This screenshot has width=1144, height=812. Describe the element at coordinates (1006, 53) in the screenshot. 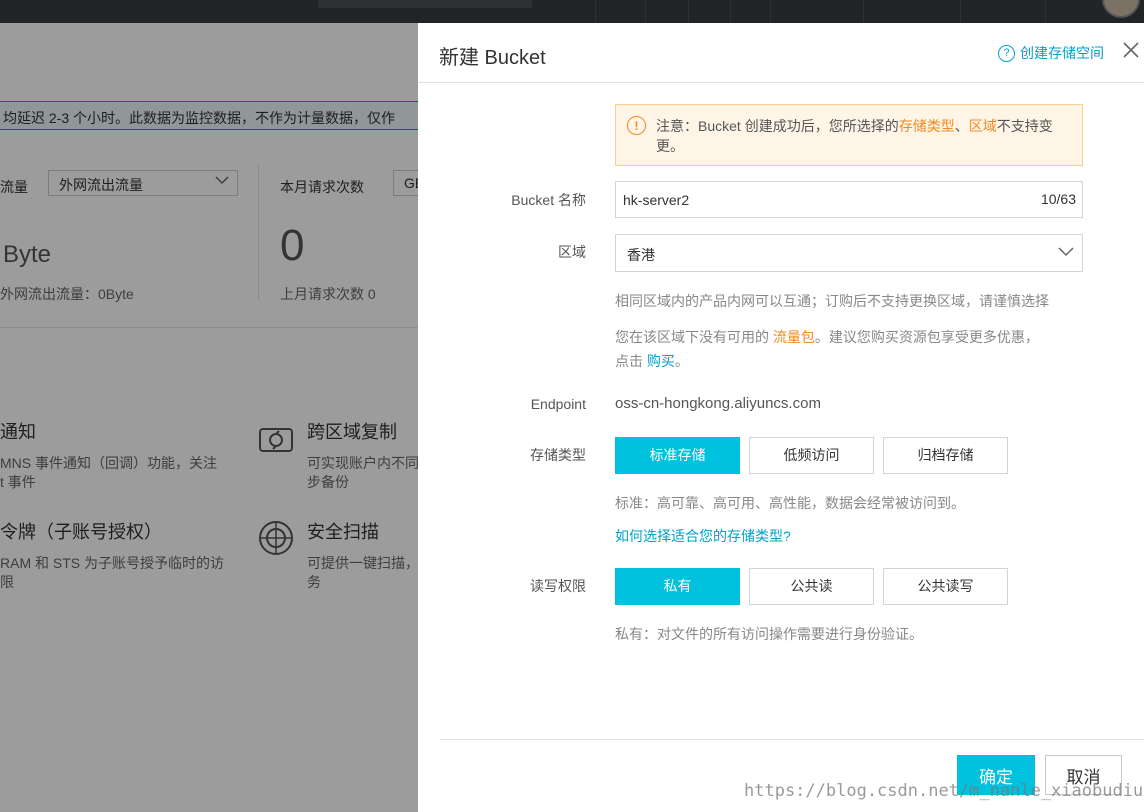

I see `question-circle-icon: ?` at that location.